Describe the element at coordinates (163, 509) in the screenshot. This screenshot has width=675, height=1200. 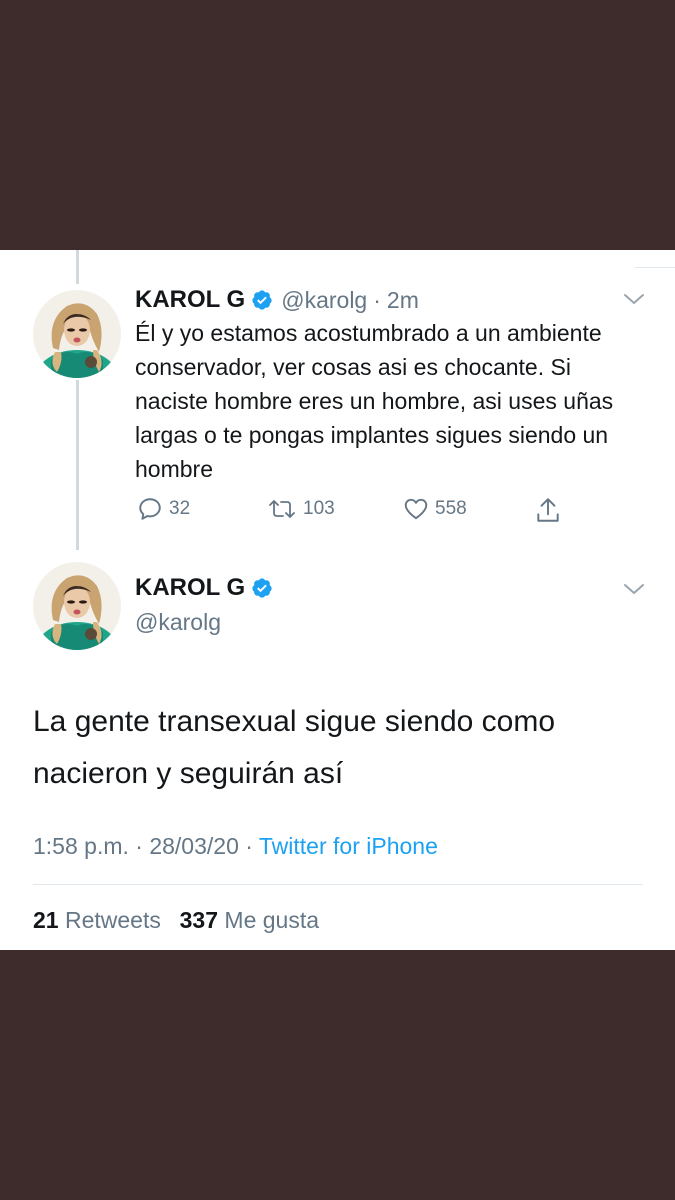
I see `reply-button: 32` at that location.